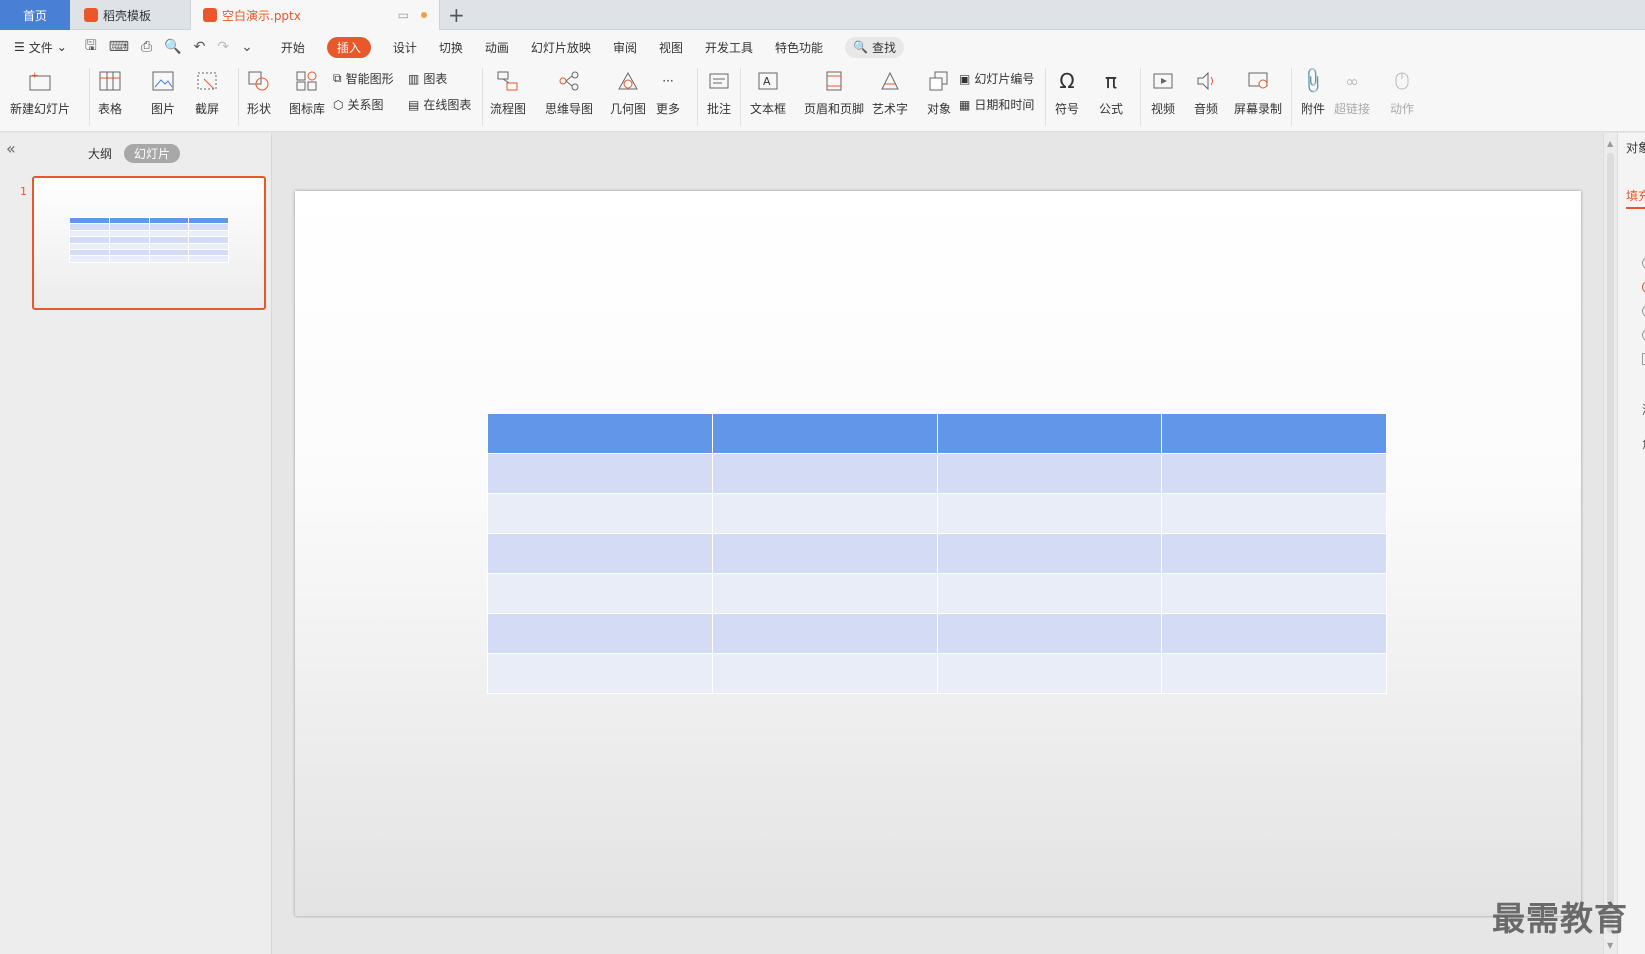  What do you see at coordinates (1402, 92) in the screenshot?
I see `action-button: 动作` at bounding box center [1402, 92].